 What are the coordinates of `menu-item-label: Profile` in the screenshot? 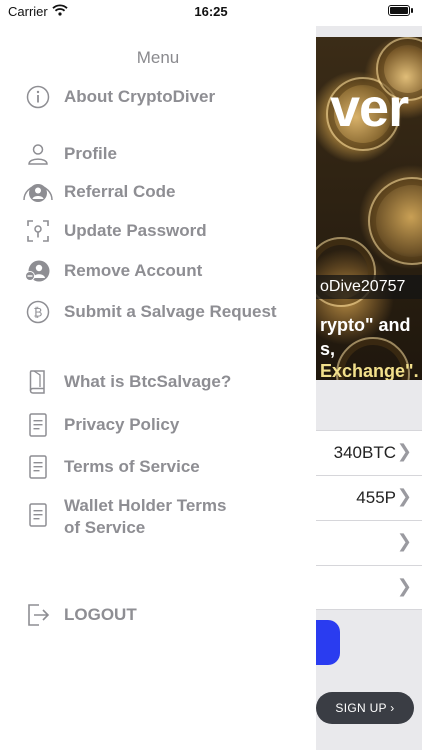 It's located at (90, 153).